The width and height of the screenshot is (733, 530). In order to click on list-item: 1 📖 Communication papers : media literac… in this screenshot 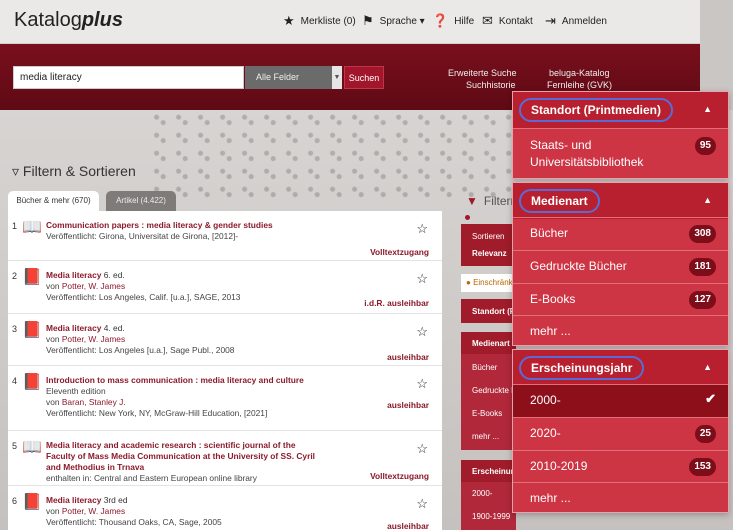, I will do `click(225, 236)`.